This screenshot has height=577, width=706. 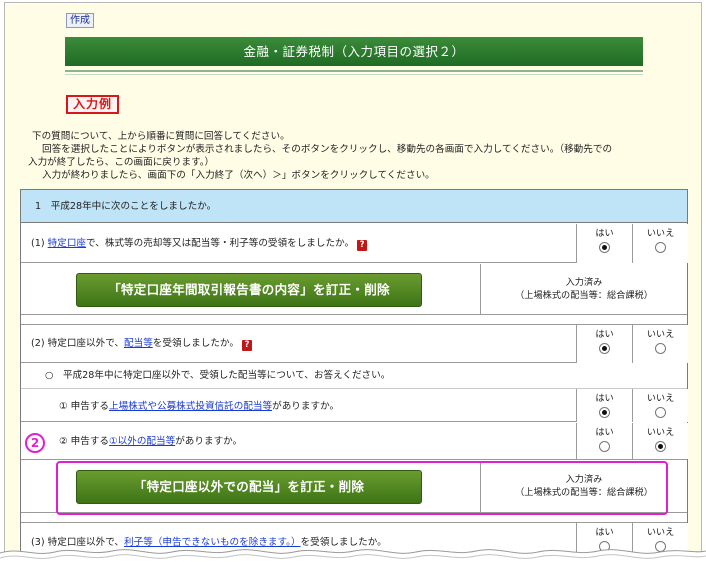 What do you see at coordinates (354, 74) in the screenshot?
I see `title-divider-thin` at bounding box center [354, 74].